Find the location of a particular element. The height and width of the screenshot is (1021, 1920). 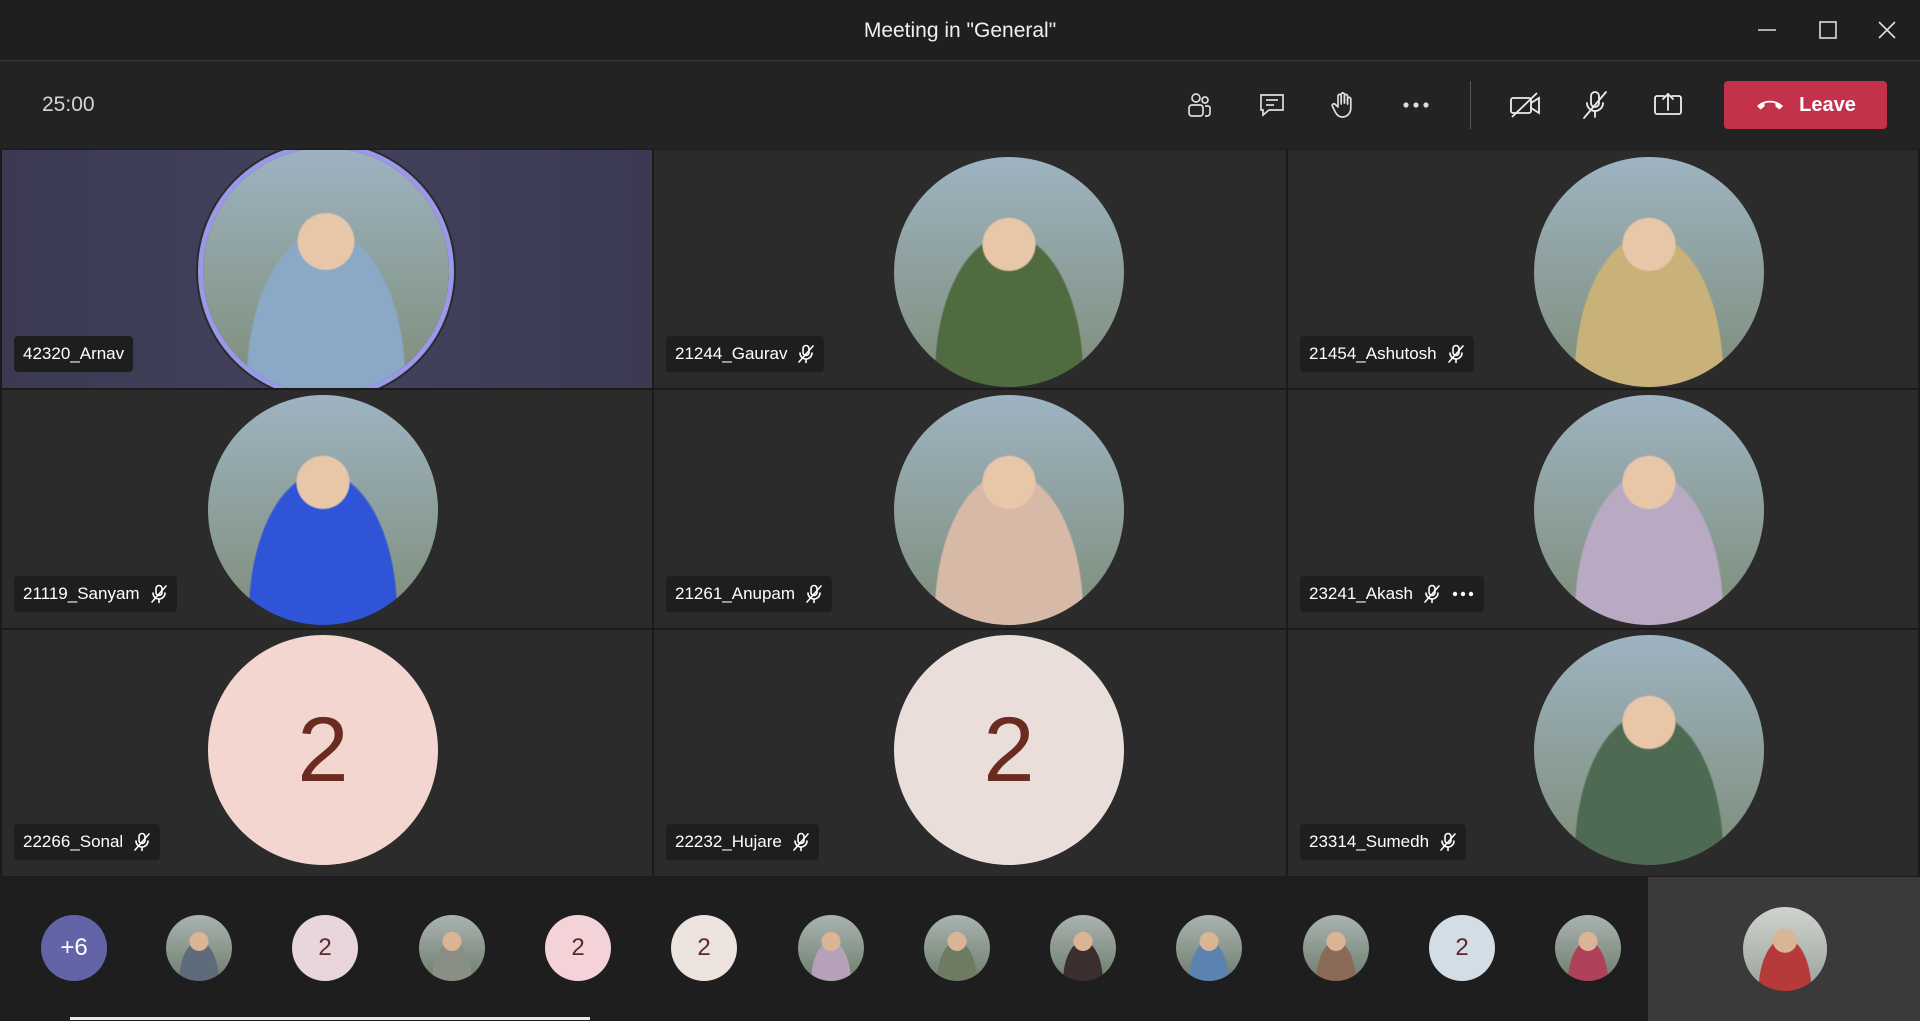

participant-name-tag: 21261_Anupam is located at coordinates (749, 594).